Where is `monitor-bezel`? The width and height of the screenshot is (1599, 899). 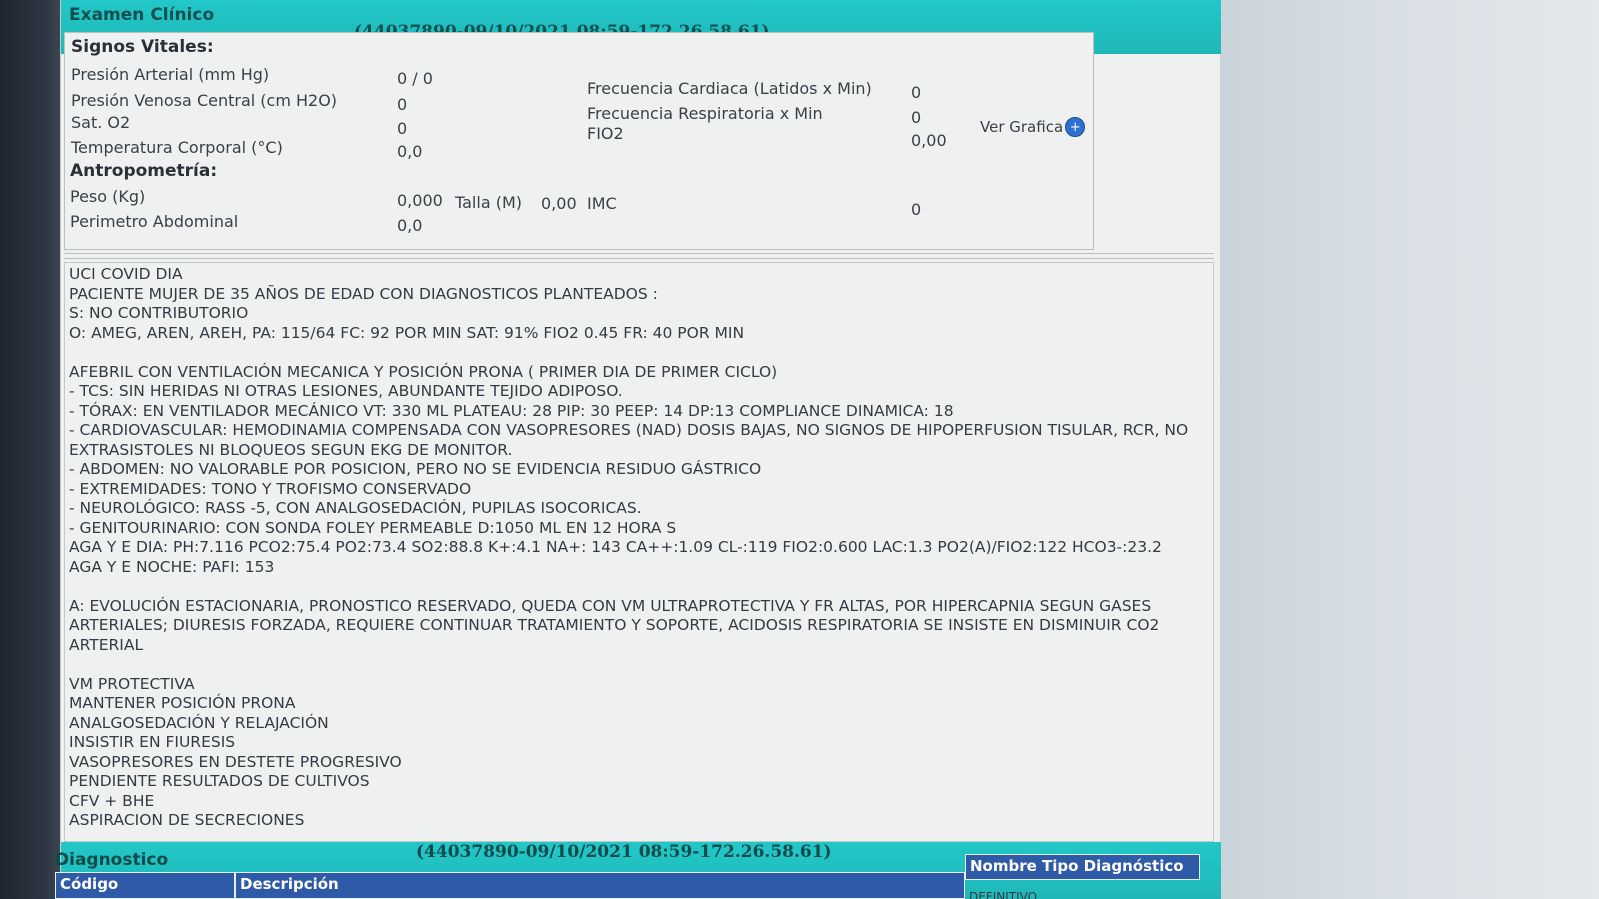 monitor-bezel is located at coordinates (30, 449).